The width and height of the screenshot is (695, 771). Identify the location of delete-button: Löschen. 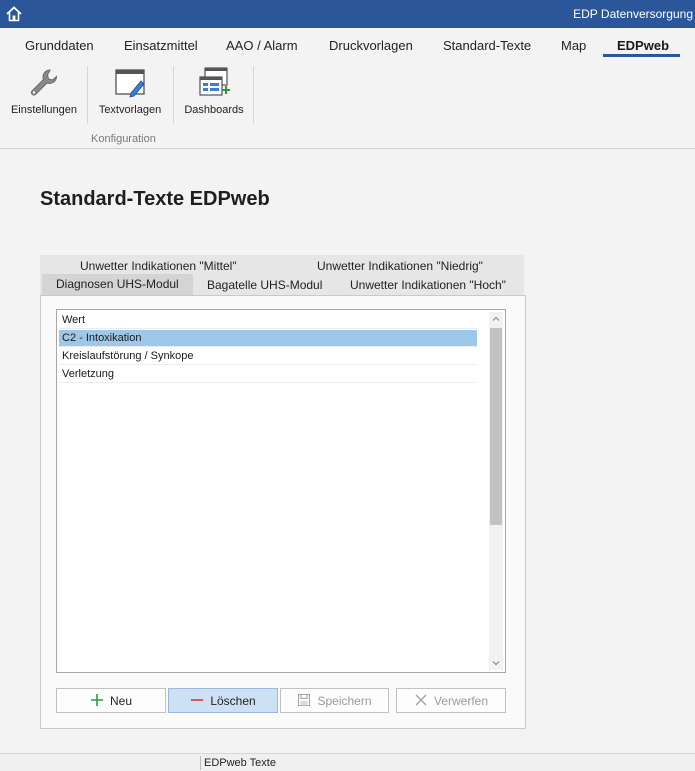
(223, 700).